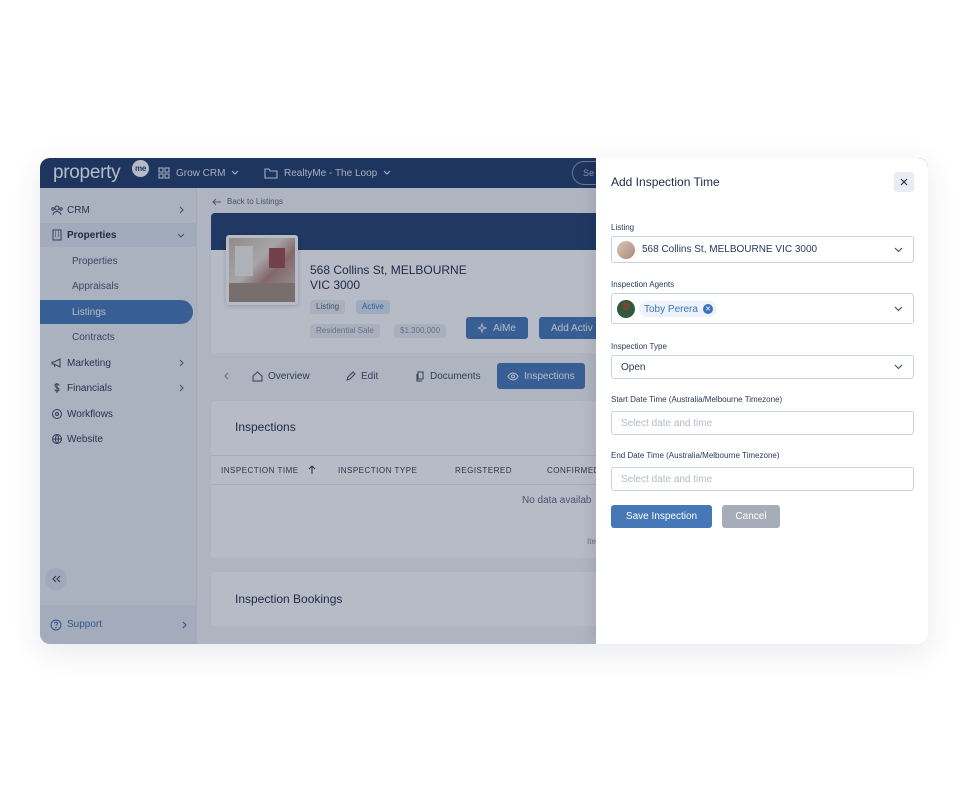  What do you see at coordinates (762, 308) in the screenshot?
I see `agents-select: Toby Perera ✕` at bounding box center [762, 308].